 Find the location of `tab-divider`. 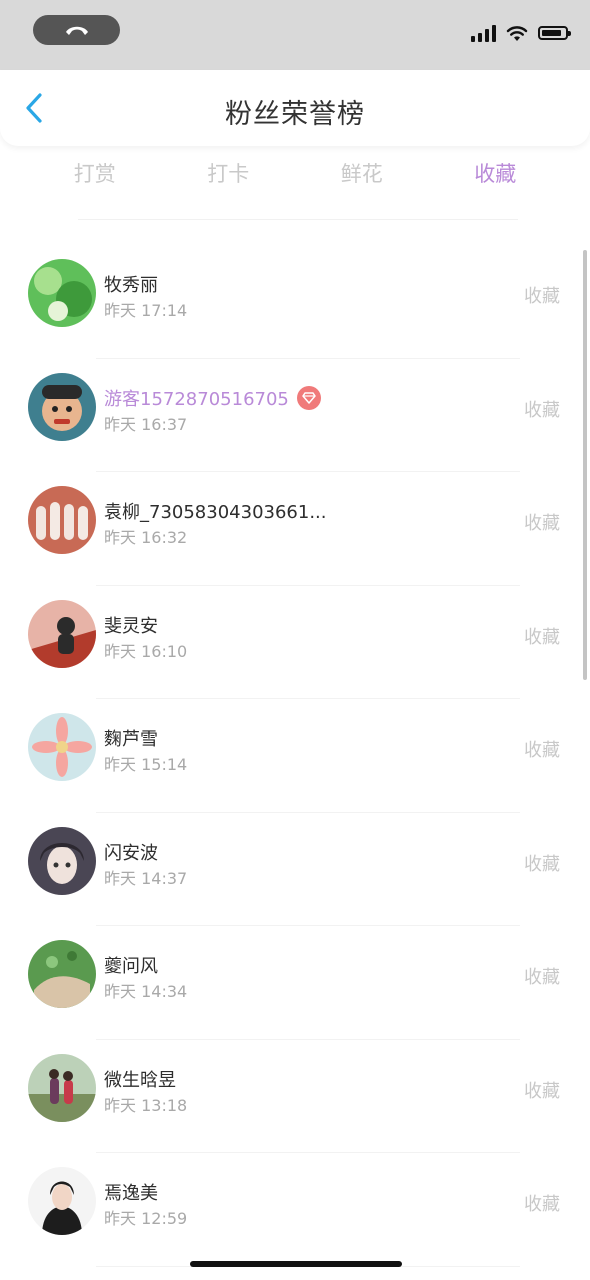

tab-divider is located at coordinates (298, 219).